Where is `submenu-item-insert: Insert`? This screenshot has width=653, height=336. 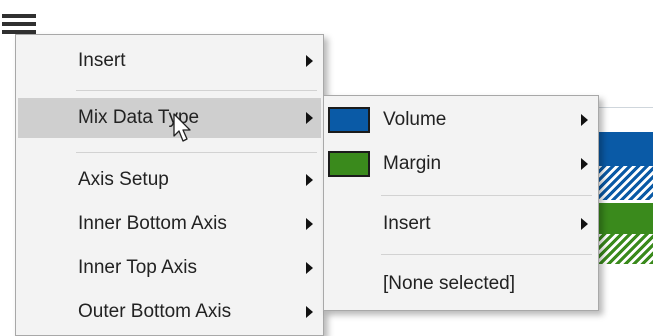
submenu-item-insert: Insert is located at coordinates (461, 224).